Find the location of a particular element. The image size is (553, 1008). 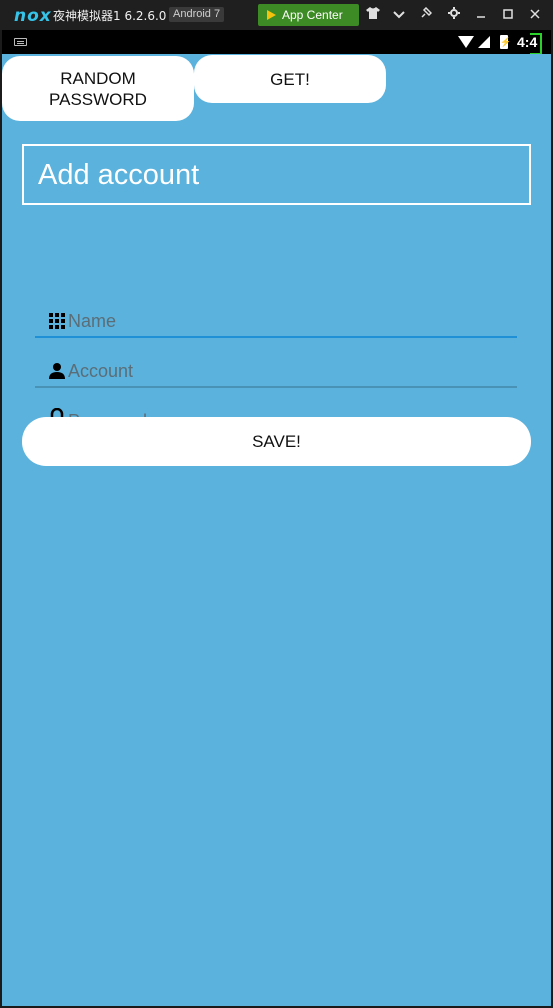

signal-icon is located at coordinates (484, 42).